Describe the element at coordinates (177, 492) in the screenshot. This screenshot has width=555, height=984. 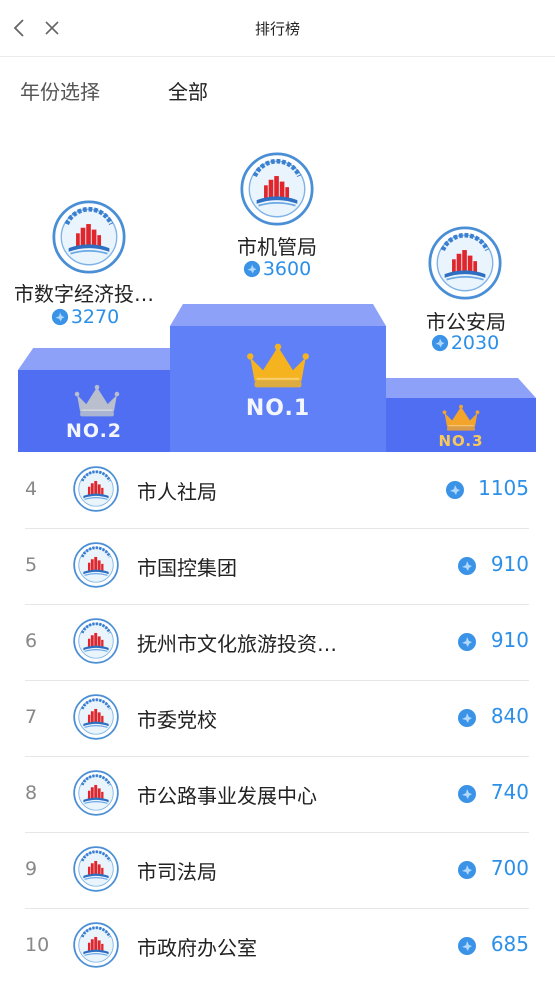
I see `org-name: 市人社局` at that location.